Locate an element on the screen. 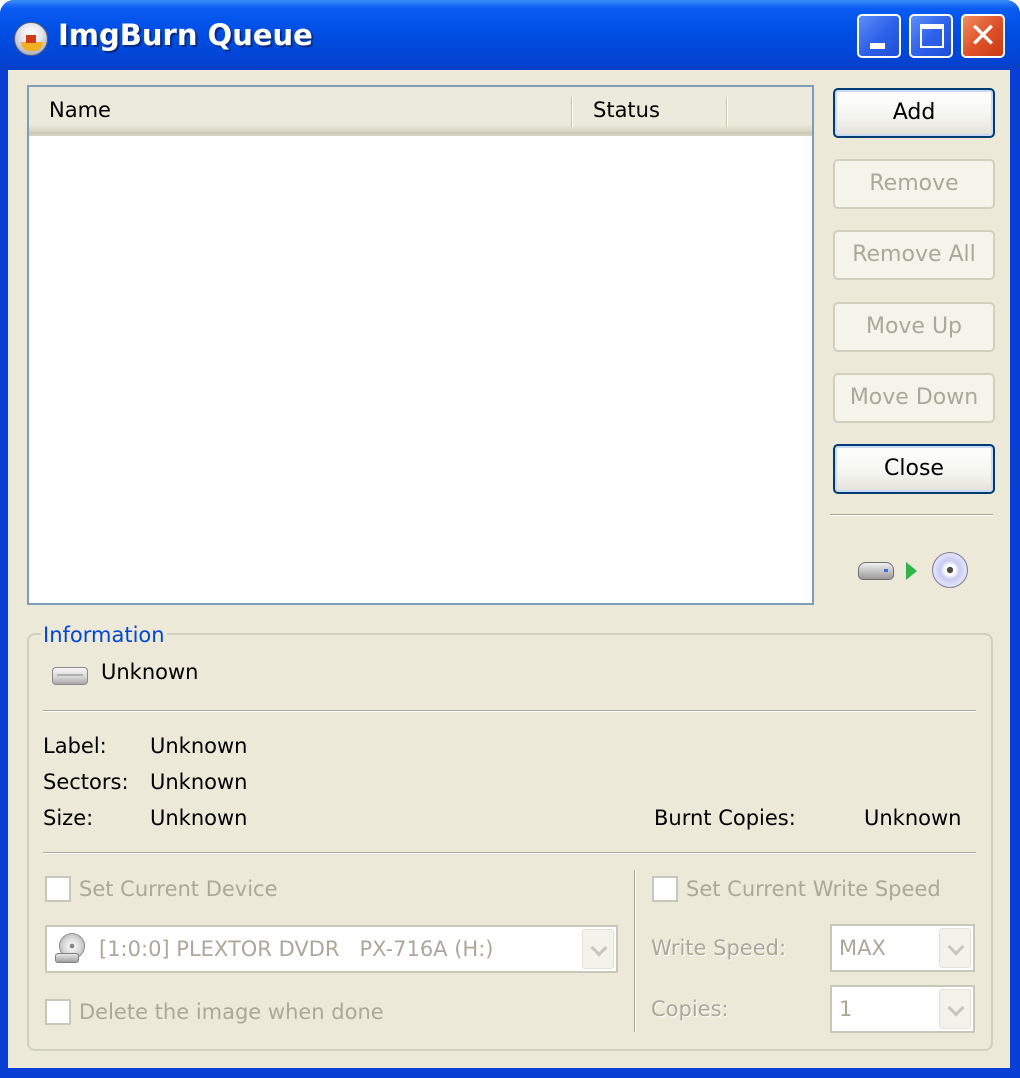 Image resolution: width=1020 pixels, height=1078 pixels. label-field-label: Label: is located at coordinates (75, 746).